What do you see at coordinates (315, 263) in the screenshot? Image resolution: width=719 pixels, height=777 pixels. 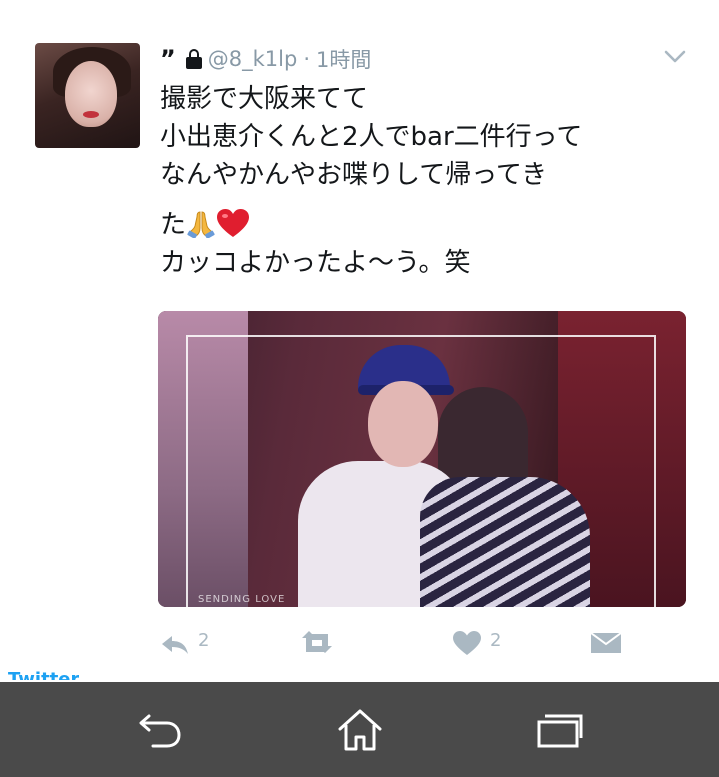 I see `tweet-text-line: カッコよかったよ〜う。笑` at bounding box center [315, 263].